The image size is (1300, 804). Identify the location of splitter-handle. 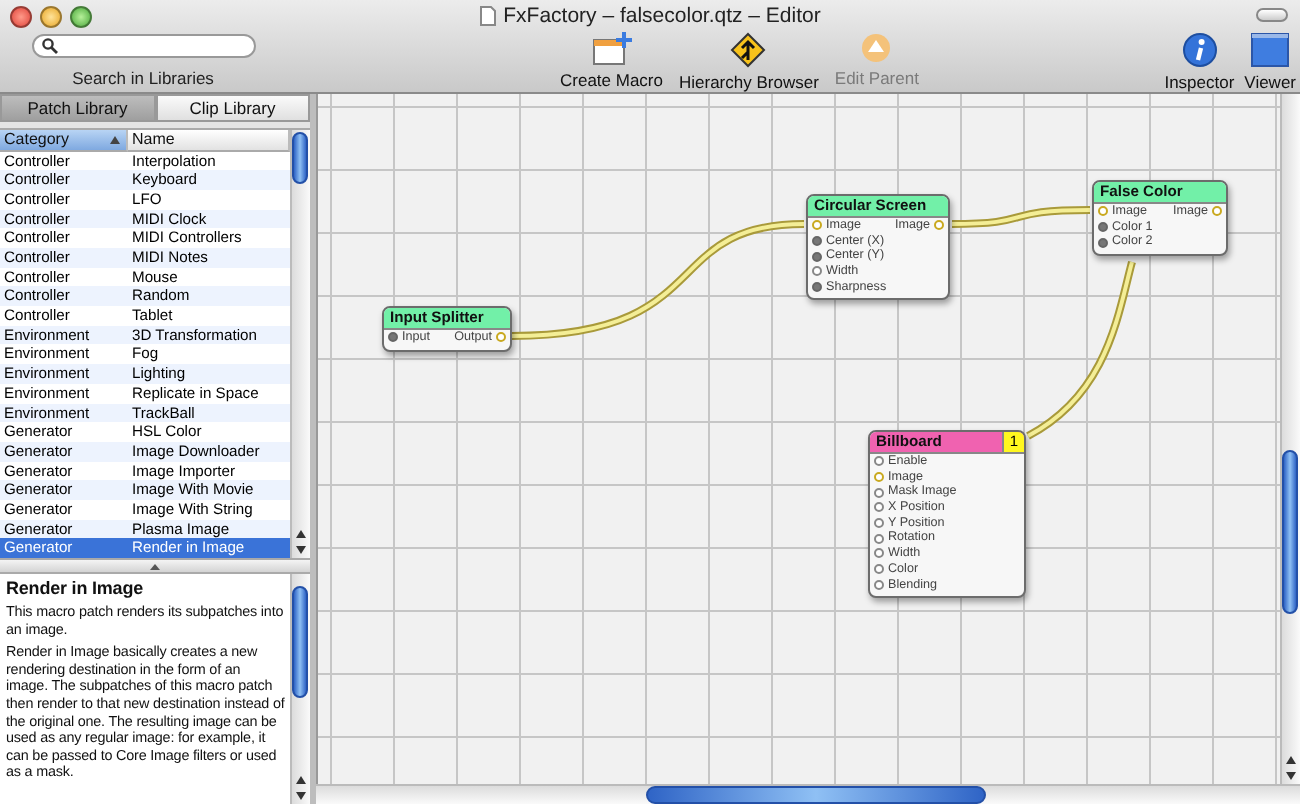
(155, 566).